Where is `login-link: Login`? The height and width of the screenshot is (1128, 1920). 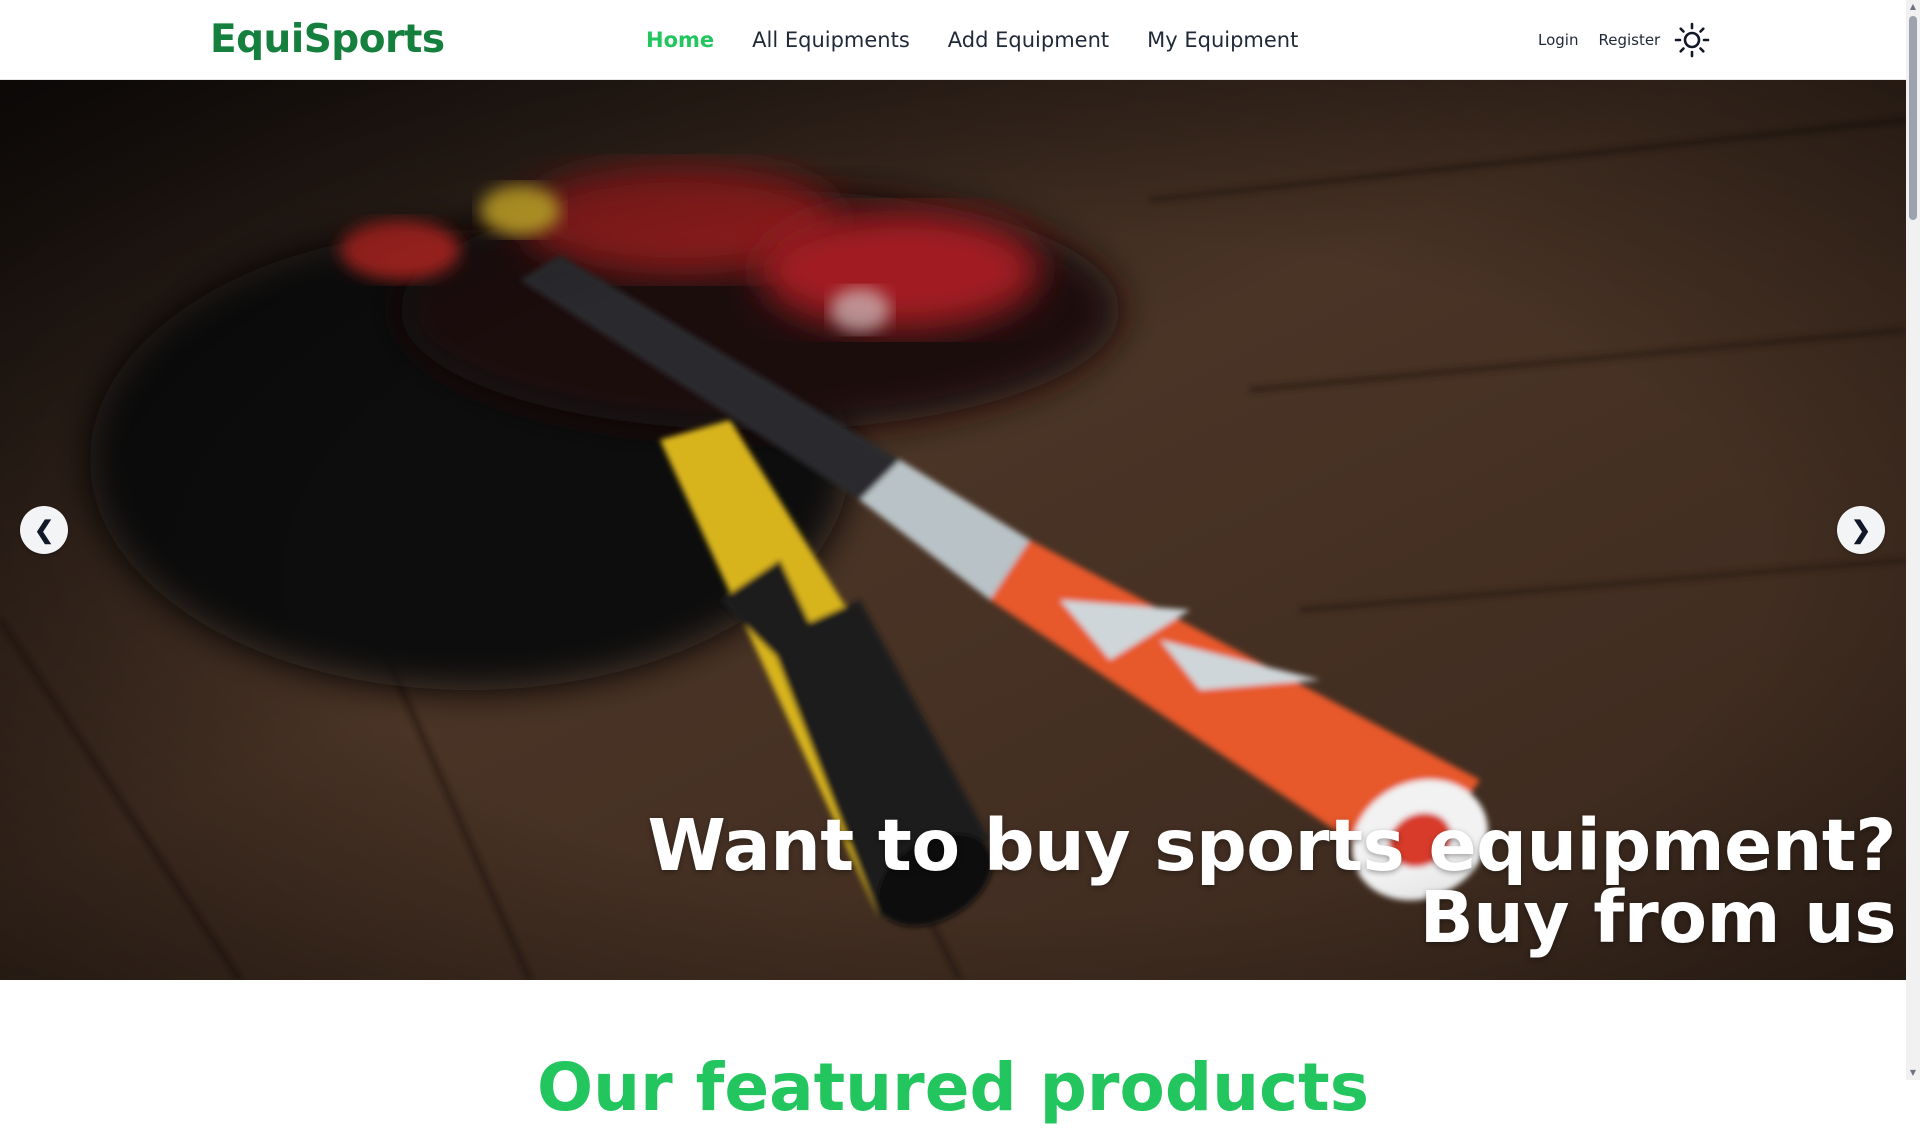
login-link: Login is located at coordinates (1558, 40).